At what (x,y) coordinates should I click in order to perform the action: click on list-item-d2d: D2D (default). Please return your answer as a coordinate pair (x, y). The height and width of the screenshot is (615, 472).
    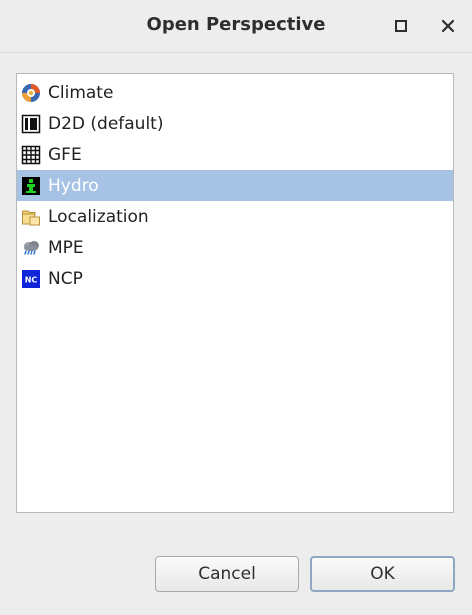
    Looking at the image, I should click on (235, 123).